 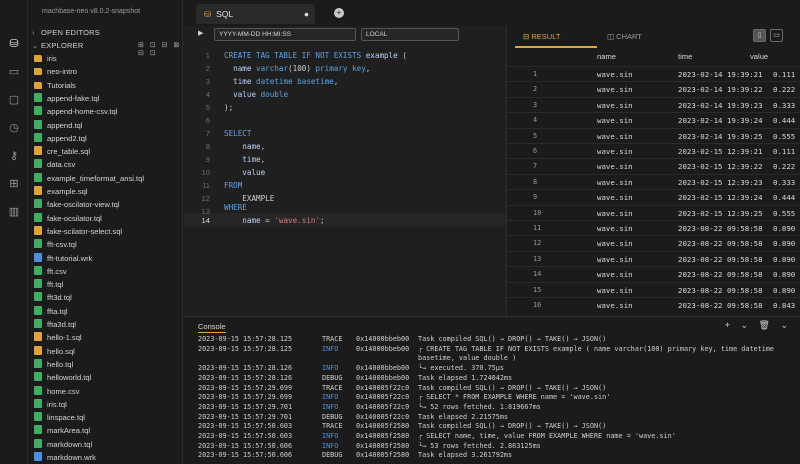 I want to click on tab-result: ⊟ RESULT, so click(x=541, y=36).